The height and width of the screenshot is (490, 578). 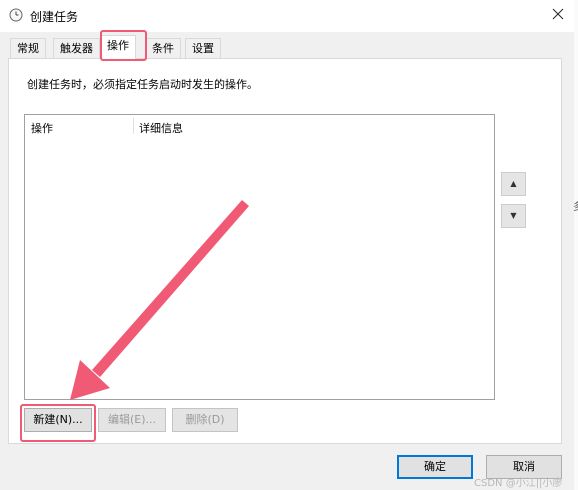 I want to click on close-icon, so click(x=558, y=14).